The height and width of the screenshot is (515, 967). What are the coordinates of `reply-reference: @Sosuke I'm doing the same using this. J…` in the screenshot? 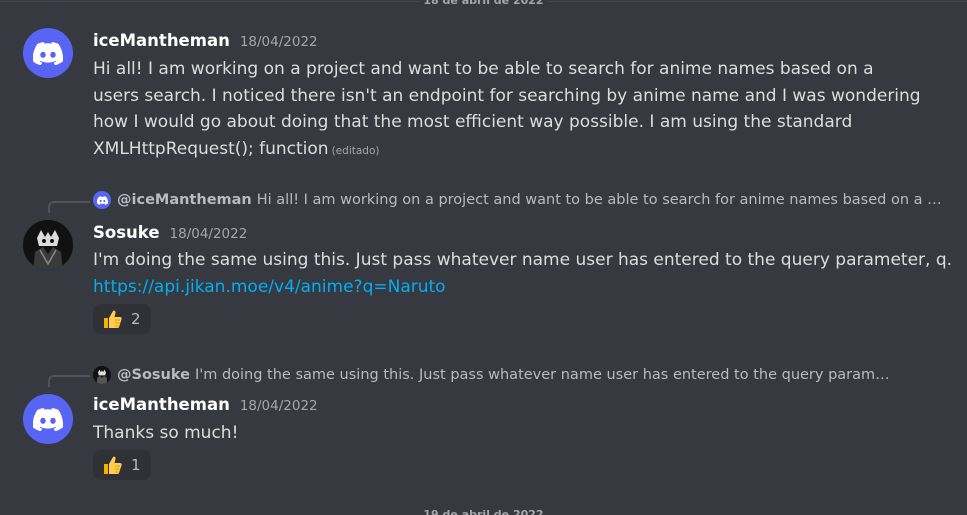 It's located at (518, 375).